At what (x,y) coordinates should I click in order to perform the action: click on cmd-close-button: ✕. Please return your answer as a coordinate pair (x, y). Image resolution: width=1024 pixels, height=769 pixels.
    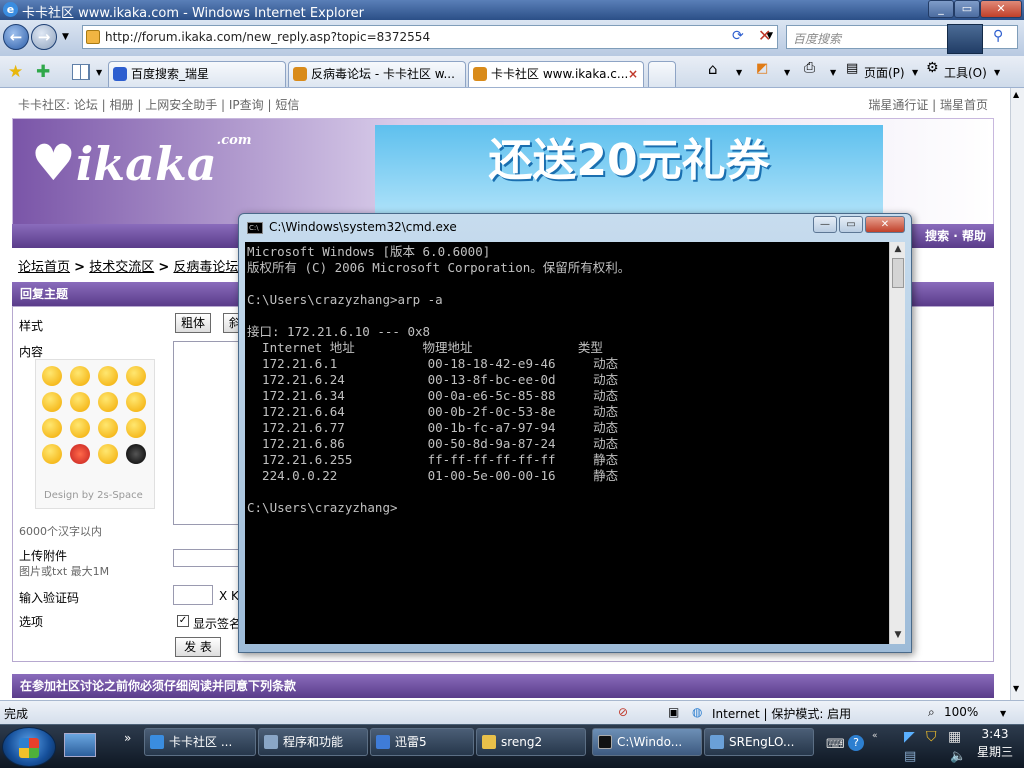
    Looking at the image, I should click on (885, 224).